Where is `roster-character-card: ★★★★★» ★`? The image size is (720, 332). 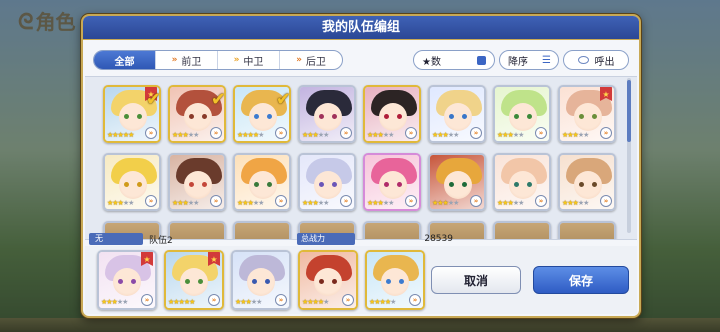
roster-character-card: ★★★★★» ★ is located at coordinates (587, 114).